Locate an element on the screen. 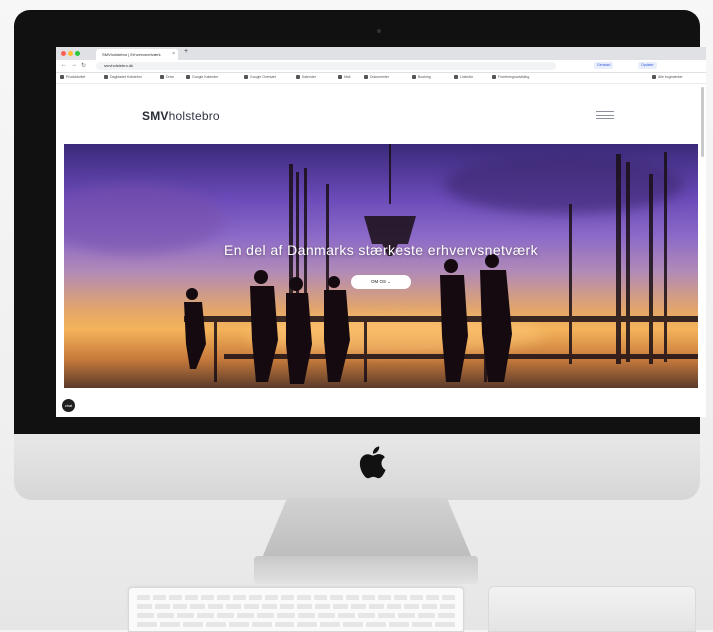  bookmark-item: Google Oversæt is located at coordinates (260, 77).